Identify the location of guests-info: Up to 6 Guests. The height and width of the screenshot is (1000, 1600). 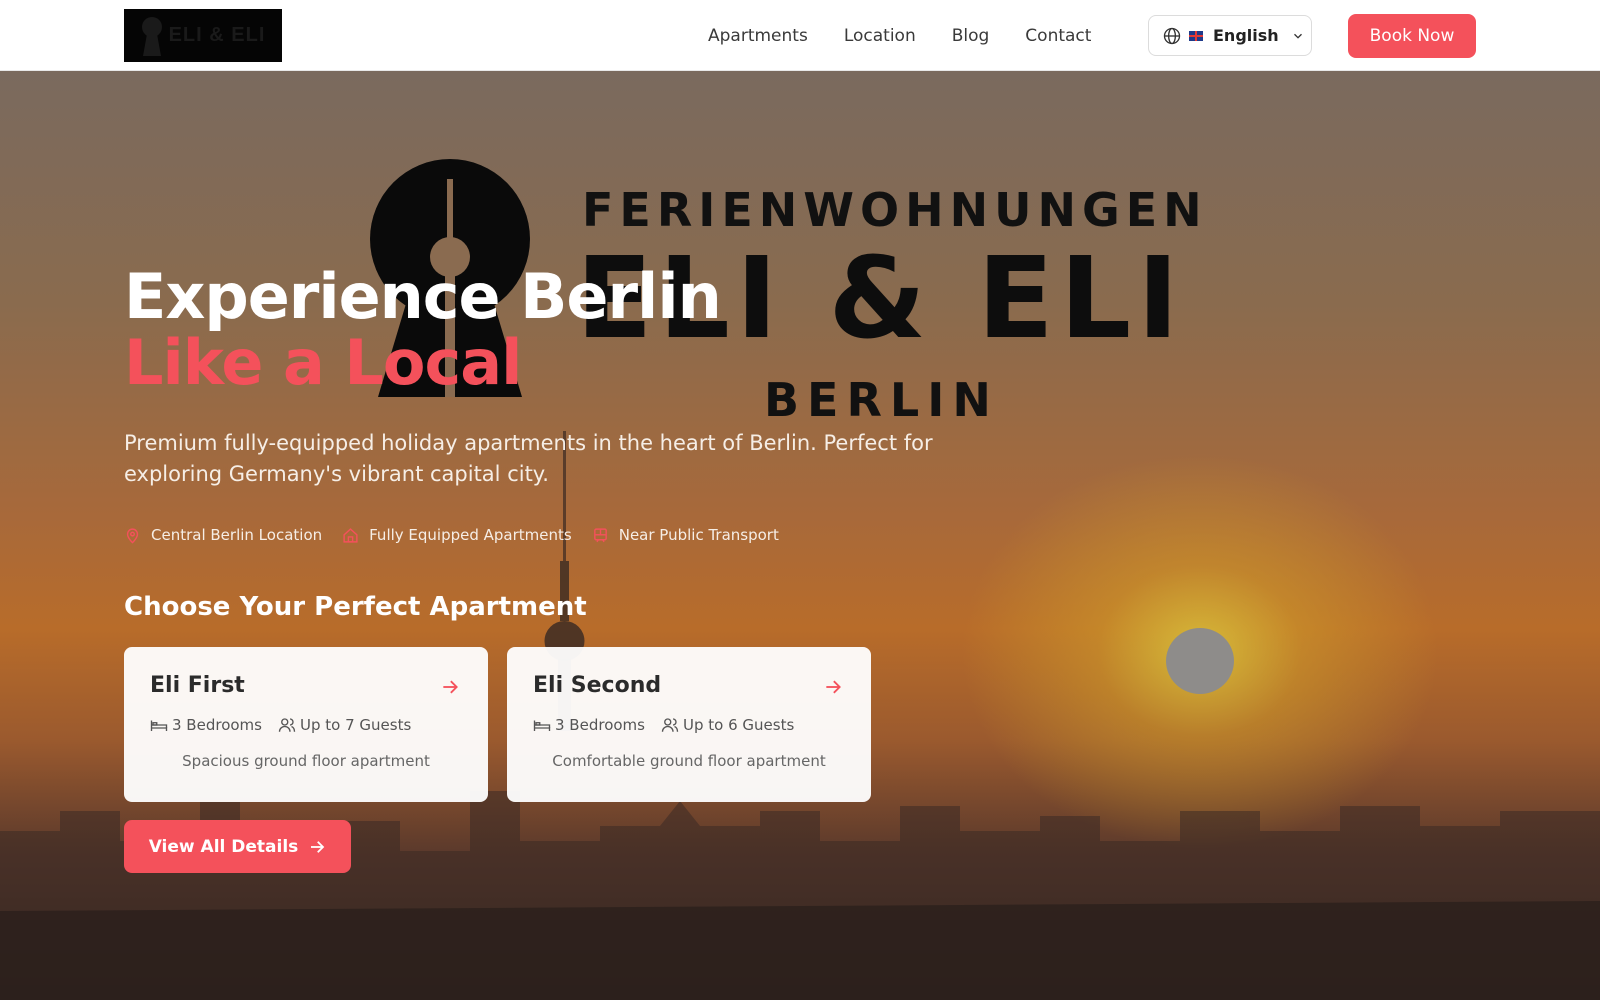
(727, 725).